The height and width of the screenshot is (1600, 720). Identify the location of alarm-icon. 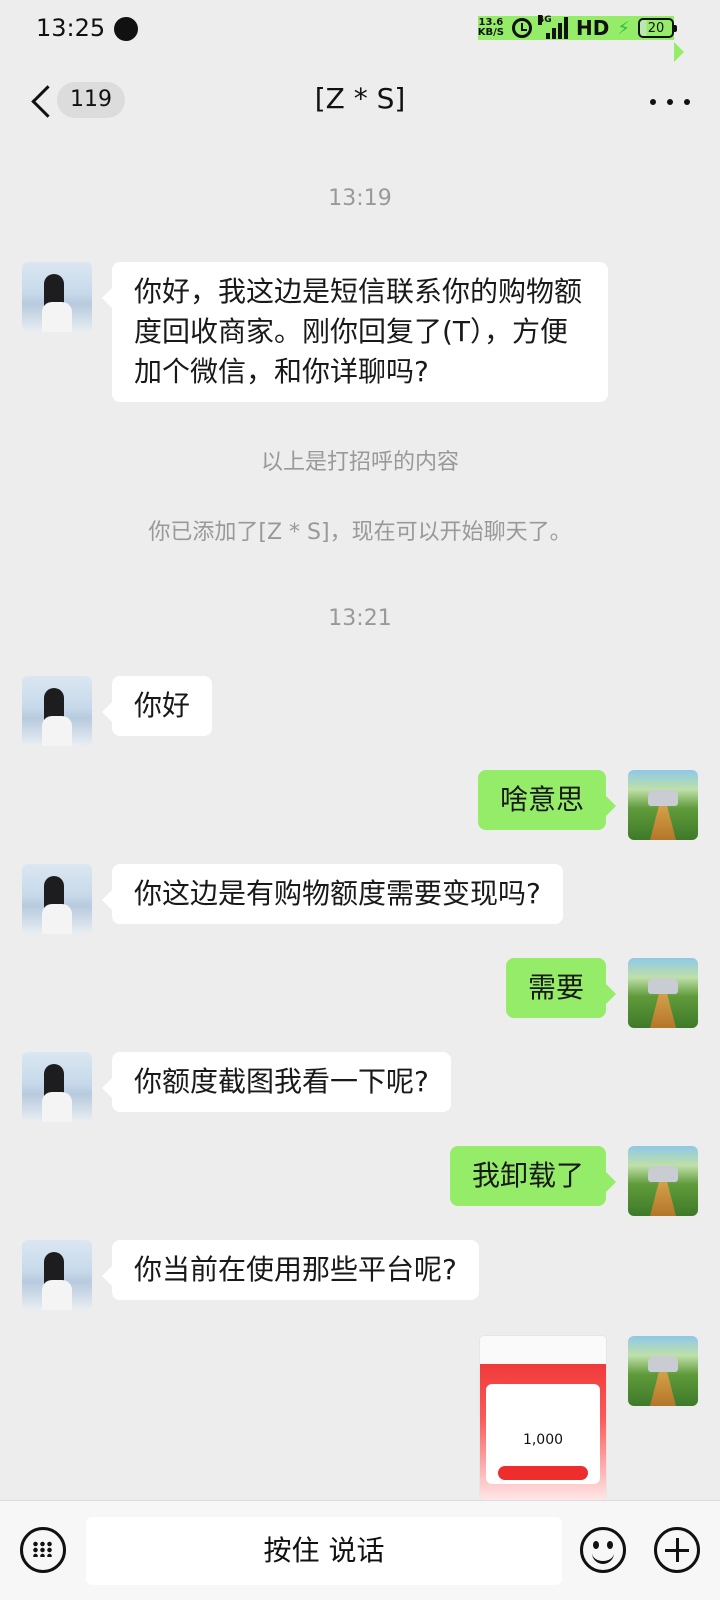
(522, 28).